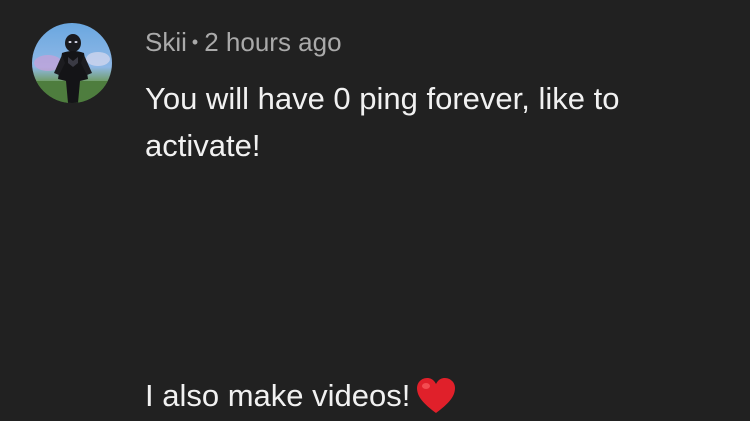 The height and width of the screenshot is (421, 750). I want to click on avatar-image, so click(72, 63).